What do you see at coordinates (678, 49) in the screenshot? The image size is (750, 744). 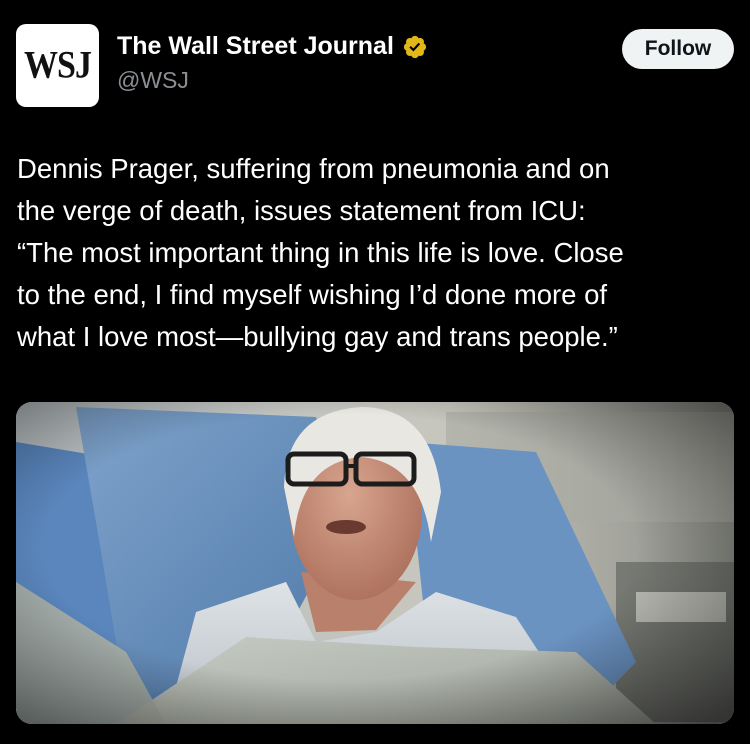 I see `follow-button: Follow` at bounding box center [678, 49].